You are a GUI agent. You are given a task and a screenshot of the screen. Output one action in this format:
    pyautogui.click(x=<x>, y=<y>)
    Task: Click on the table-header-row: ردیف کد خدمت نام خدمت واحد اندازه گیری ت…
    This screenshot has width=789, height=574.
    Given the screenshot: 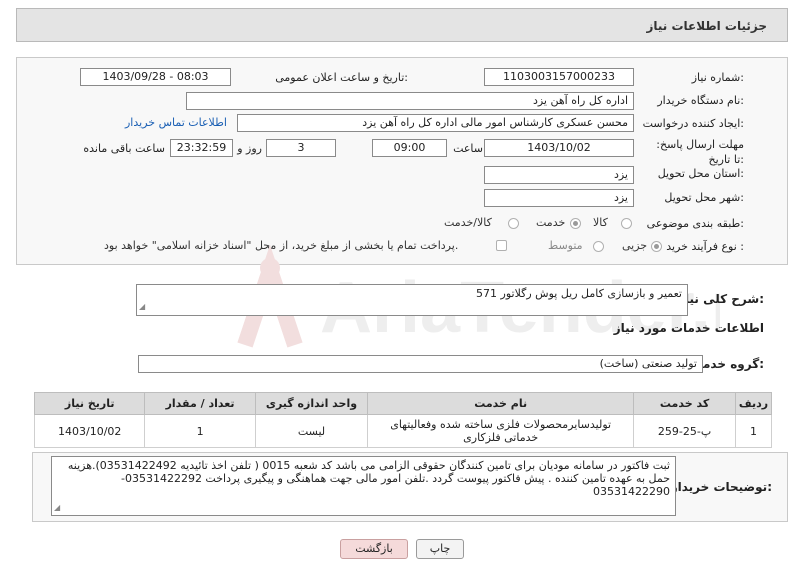 What is the action you would take?
    pyautogui.click(x=402, y=403)
    